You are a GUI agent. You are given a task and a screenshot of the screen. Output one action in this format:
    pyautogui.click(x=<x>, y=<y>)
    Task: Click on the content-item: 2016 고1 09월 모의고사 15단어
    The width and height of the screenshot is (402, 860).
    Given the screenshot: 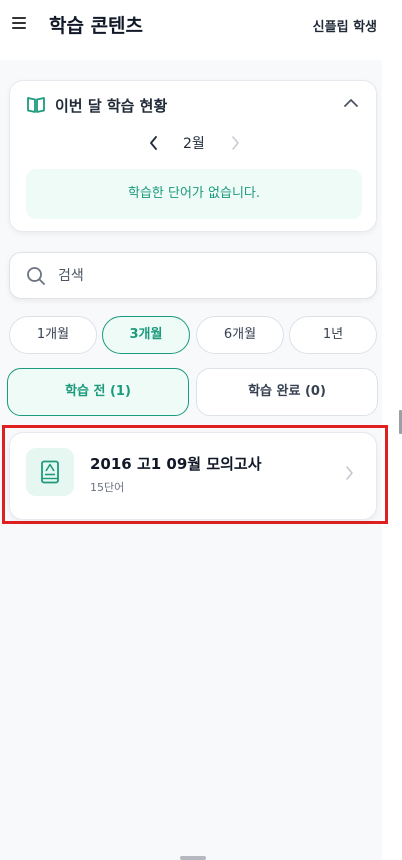 What is the action you would take?
    pyautogui.click(x=193, y=476)
    